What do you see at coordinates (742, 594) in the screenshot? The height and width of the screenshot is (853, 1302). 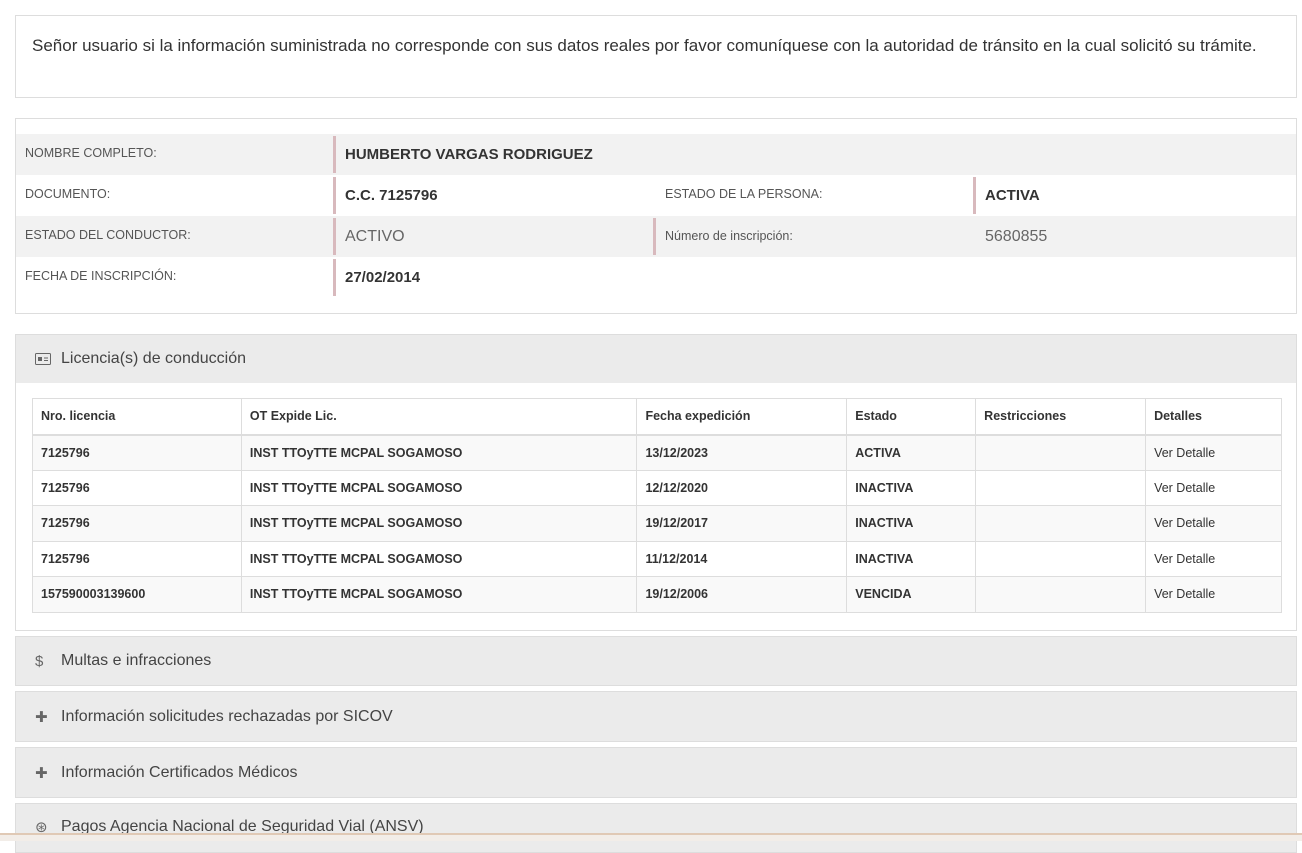 I see `licencia-fecha: 19/12/2006` at bounding box center [742, 594].